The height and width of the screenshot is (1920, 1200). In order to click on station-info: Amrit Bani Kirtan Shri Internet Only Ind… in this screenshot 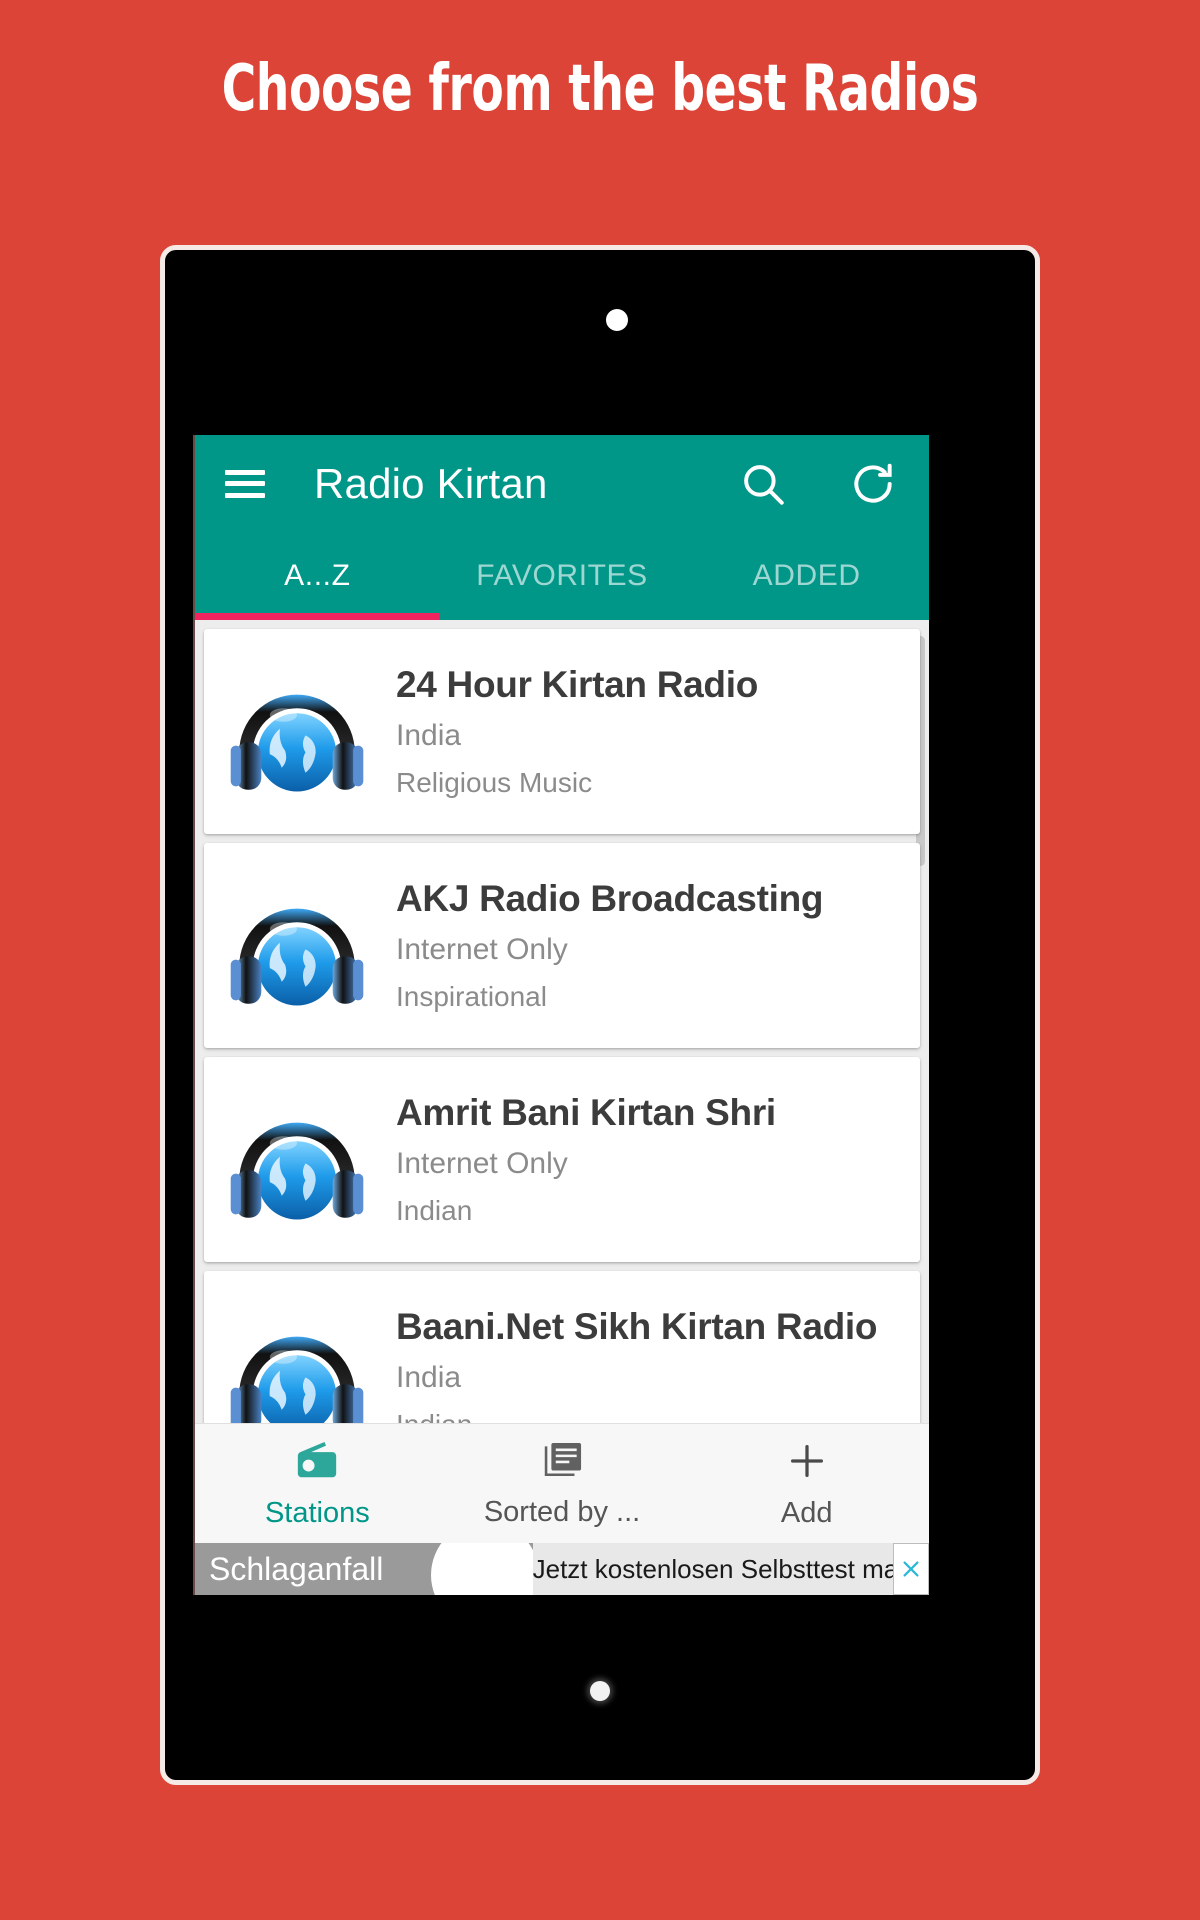, I will do `click(653, 1160)`.